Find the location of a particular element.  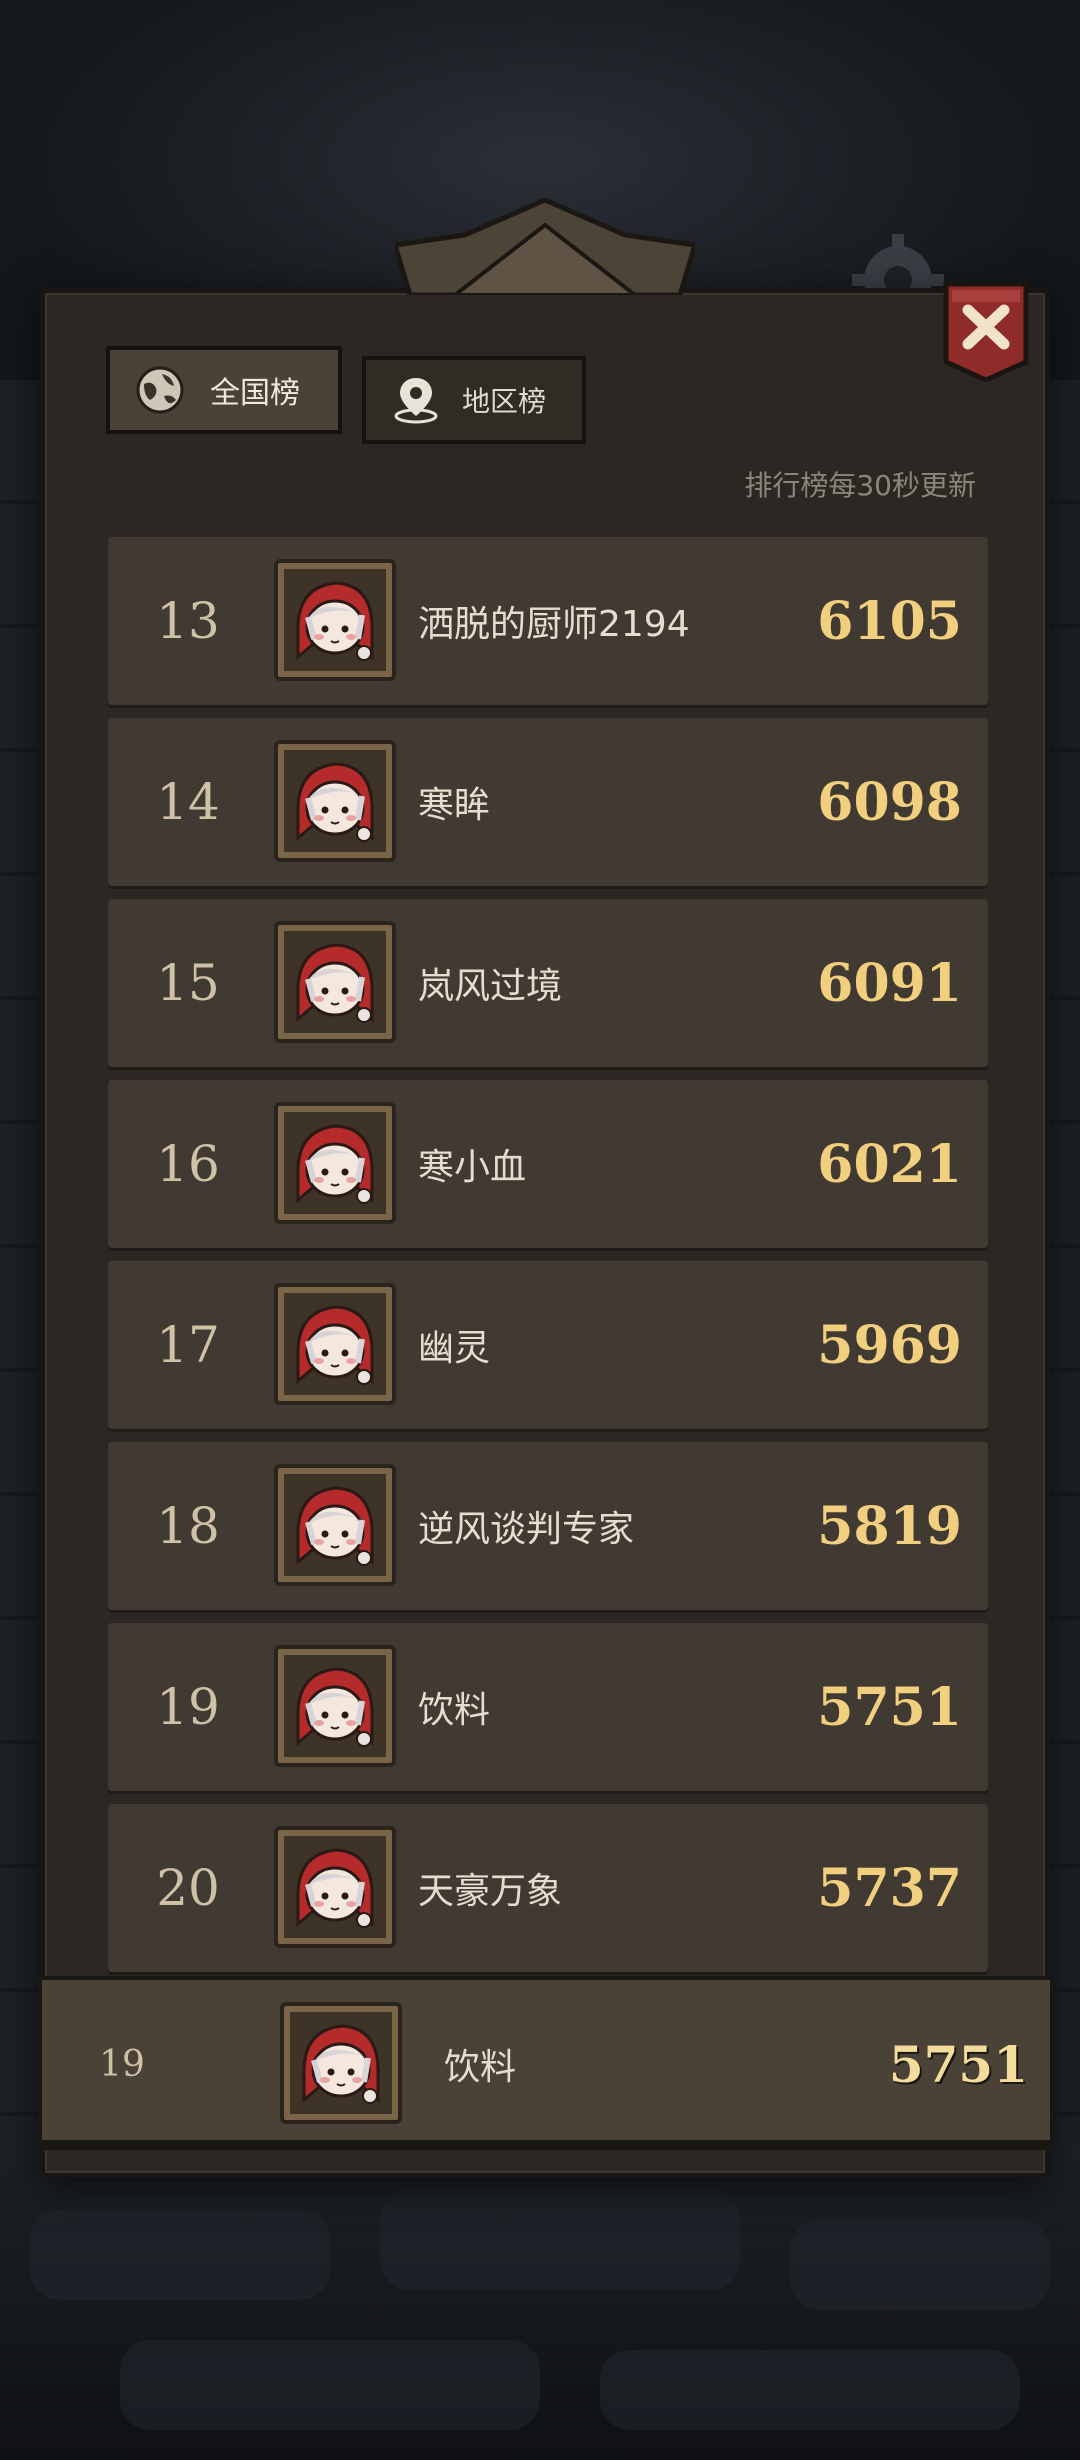

player-name: 寒眸 is located at coordinates (454, 805).